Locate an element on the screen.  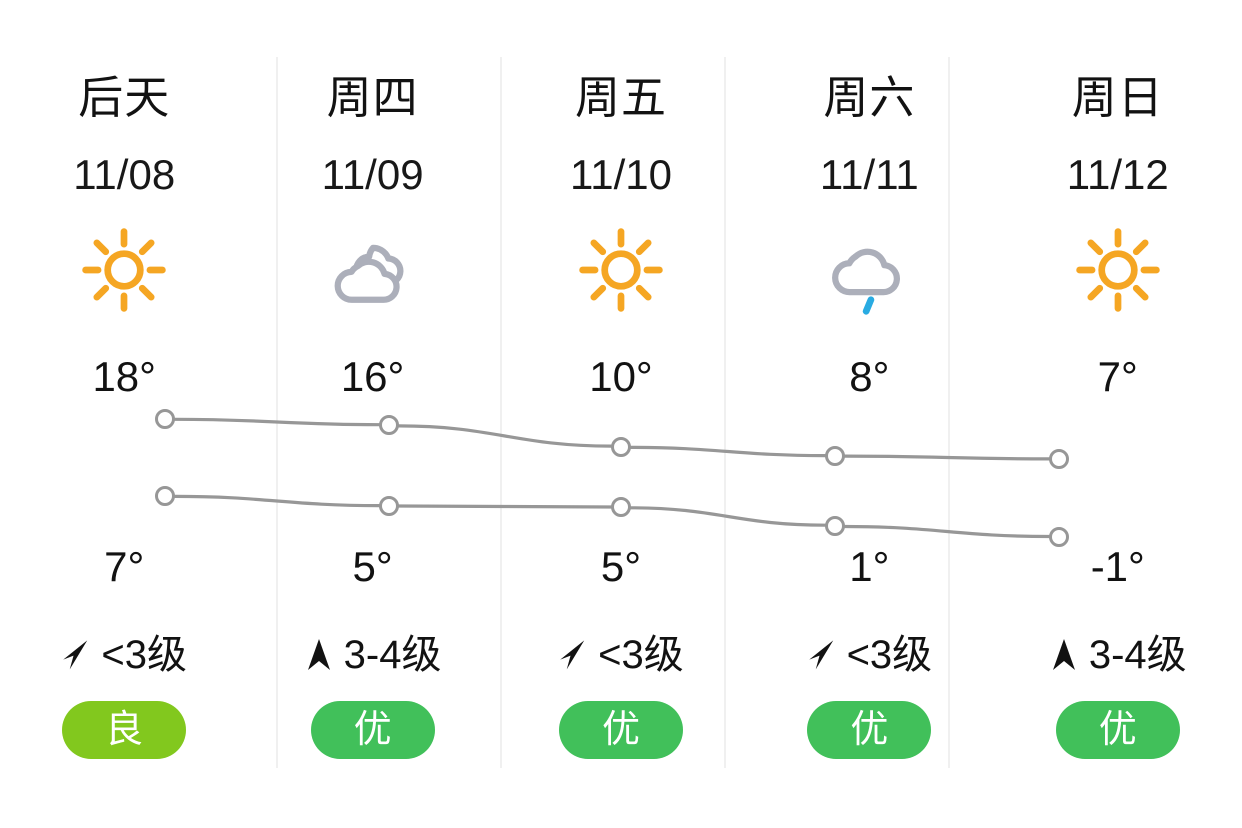
high-temperature: 18° is located at coordinates (124, 376).